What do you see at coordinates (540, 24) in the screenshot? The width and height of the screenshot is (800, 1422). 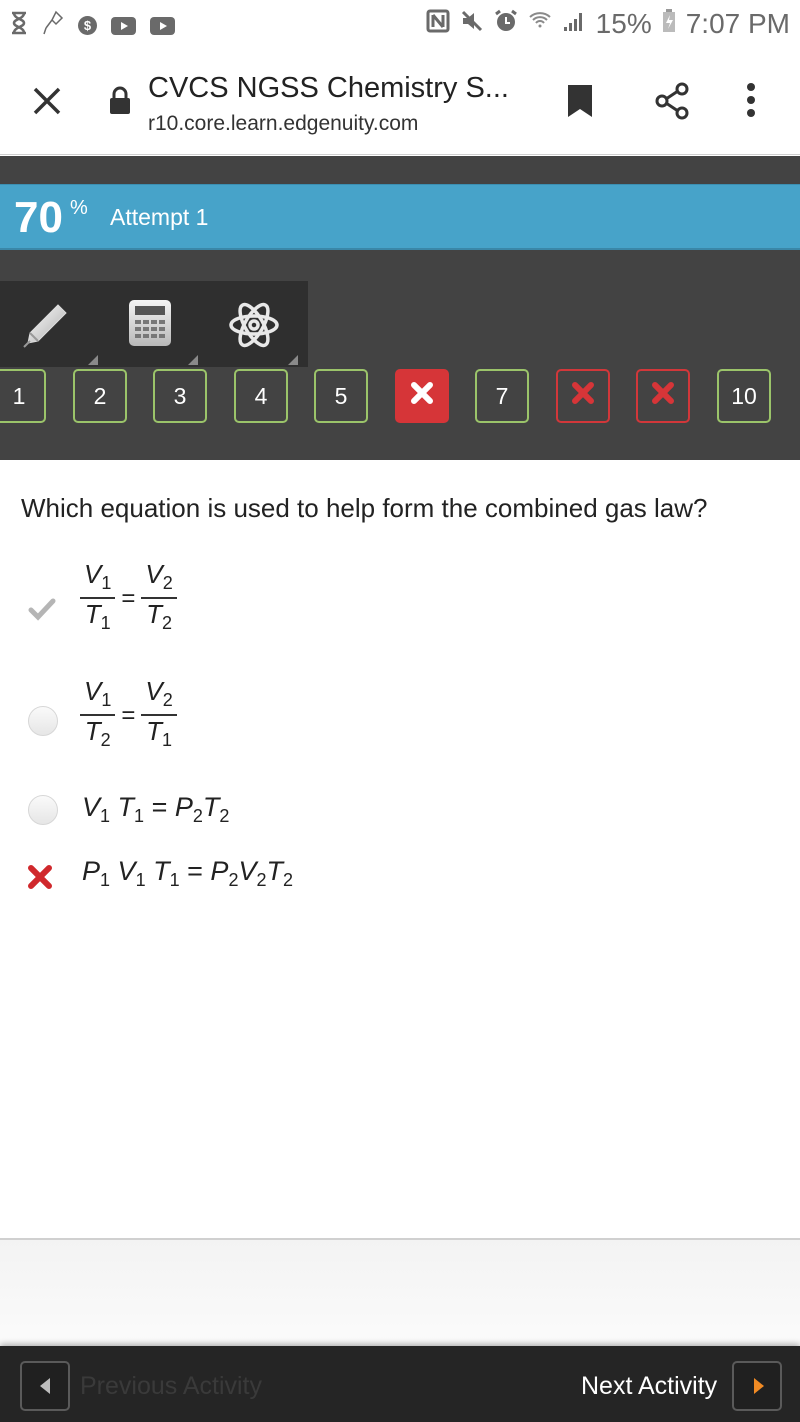 I see `wifi-icon` at bounding box center [540, 24].